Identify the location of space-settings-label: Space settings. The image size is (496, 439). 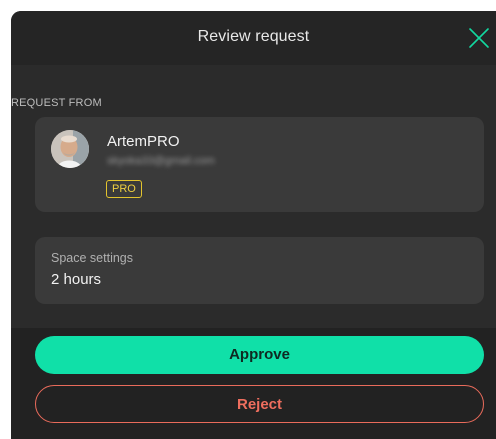
(92, 258).